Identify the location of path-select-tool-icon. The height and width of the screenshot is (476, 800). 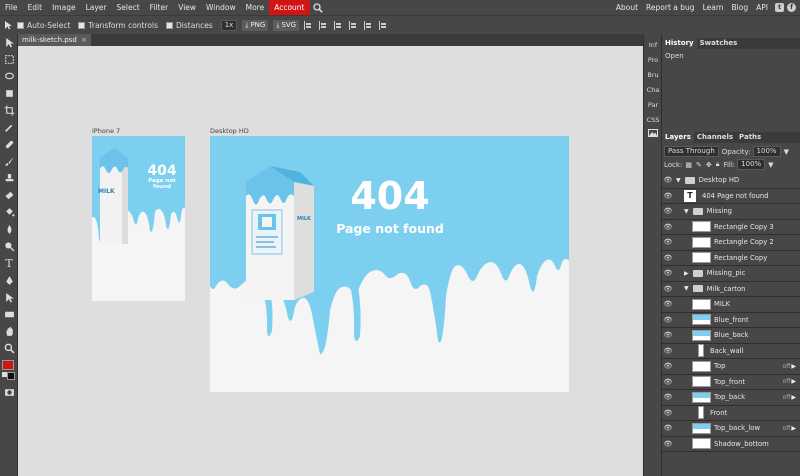
(9, 297).